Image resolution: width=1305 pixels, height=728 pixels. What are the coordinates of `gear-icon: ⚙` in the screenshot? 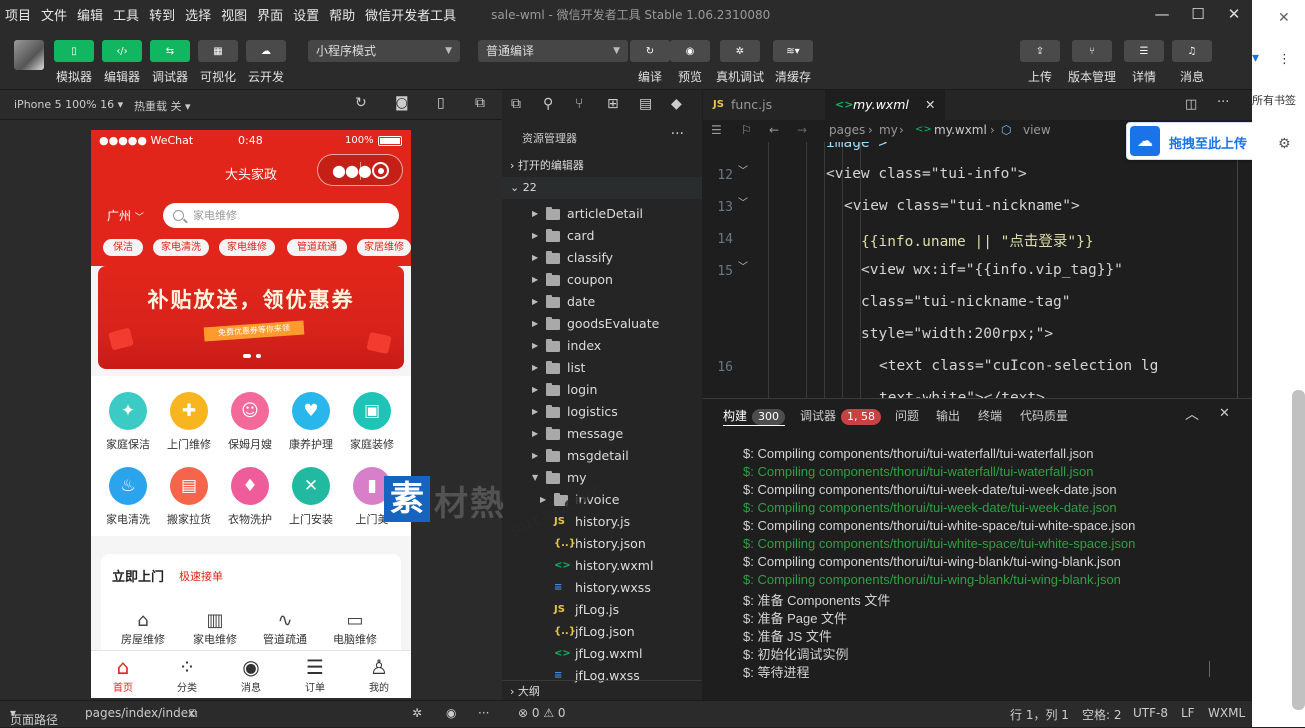 It's located at (1284, 144).